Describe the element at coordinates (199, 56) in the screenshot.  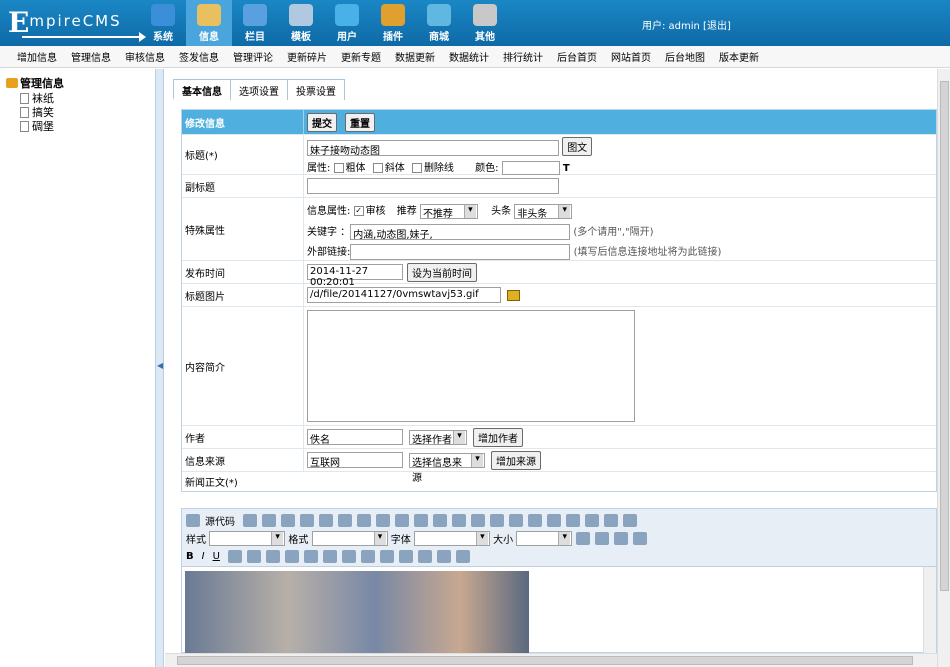
I see `menu-item: 签发信息` at that location.